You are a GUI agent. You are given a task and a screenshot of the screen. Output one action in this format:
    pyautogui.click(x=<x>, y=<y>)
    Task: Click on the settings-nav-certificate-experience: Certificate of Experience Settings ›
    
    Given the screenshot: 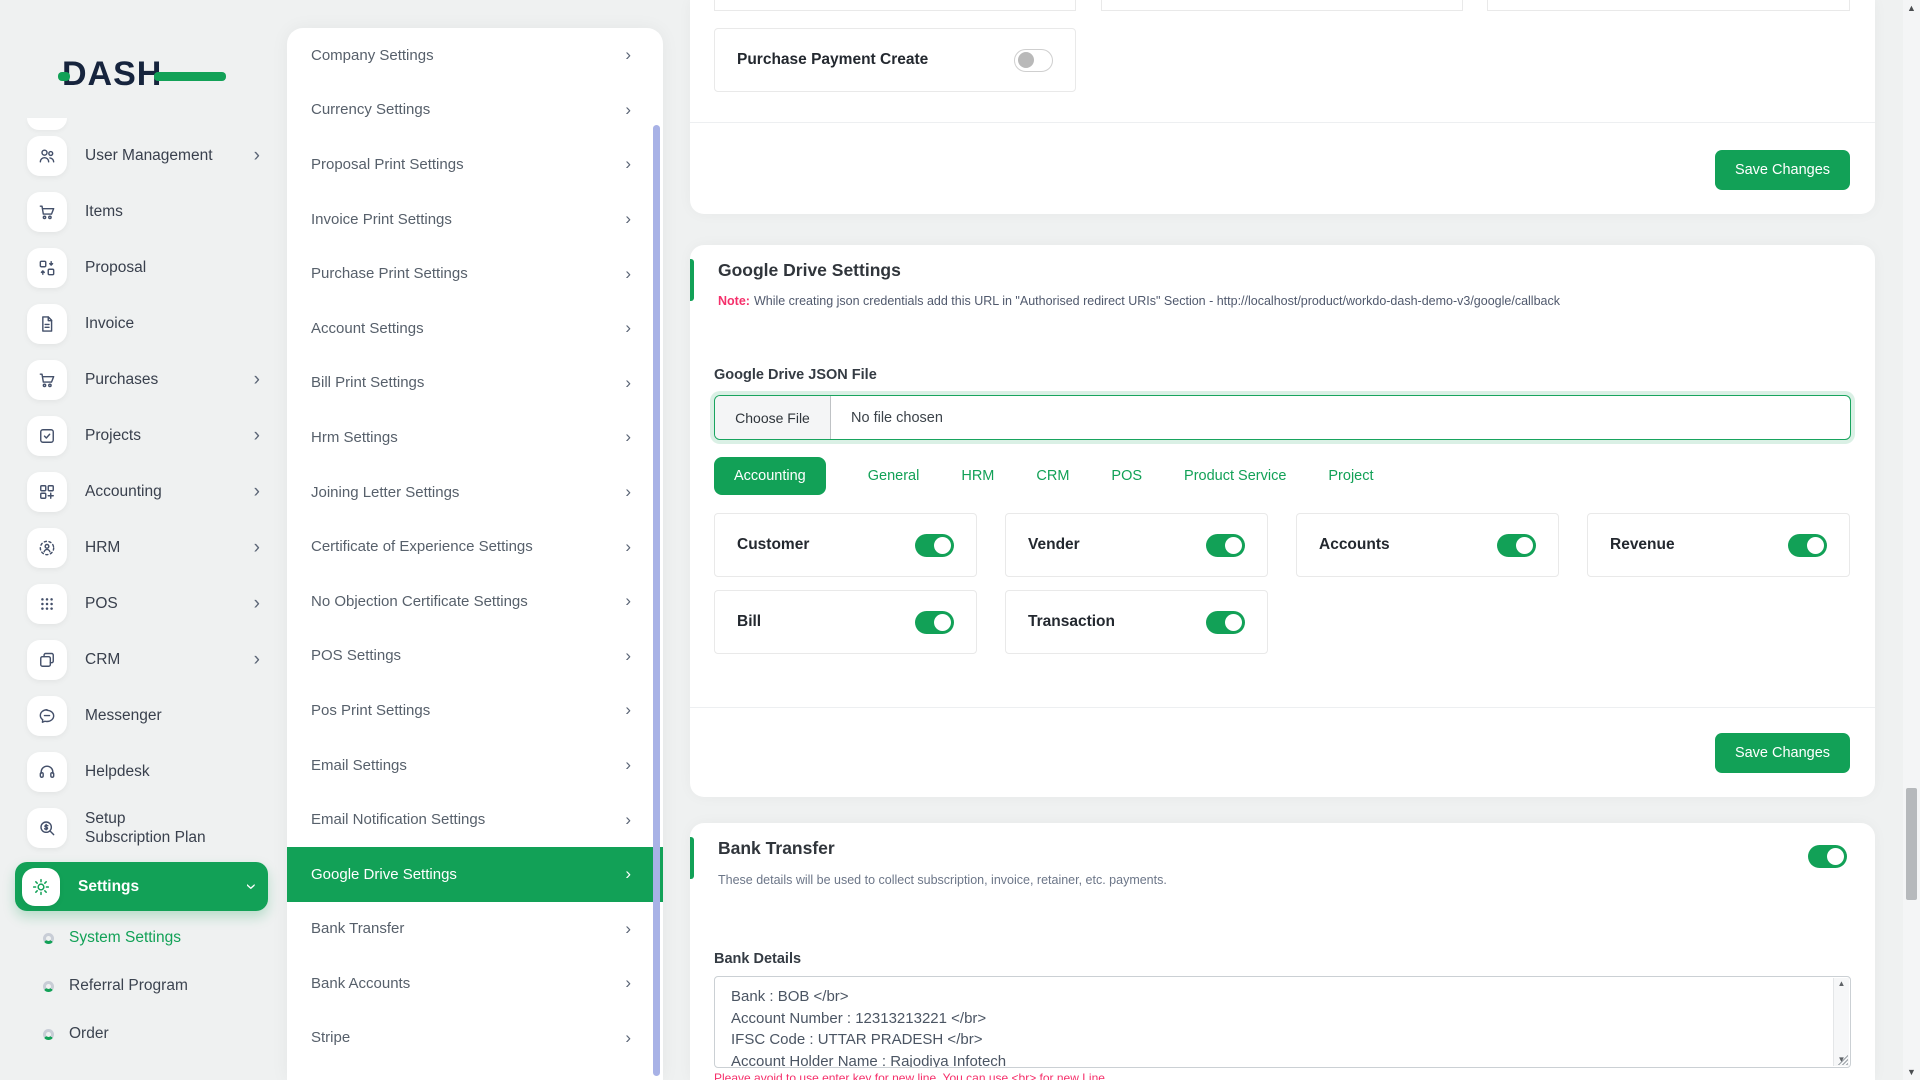 What is the action you would take?
    pyautogui.click(x=475, y=546)
    